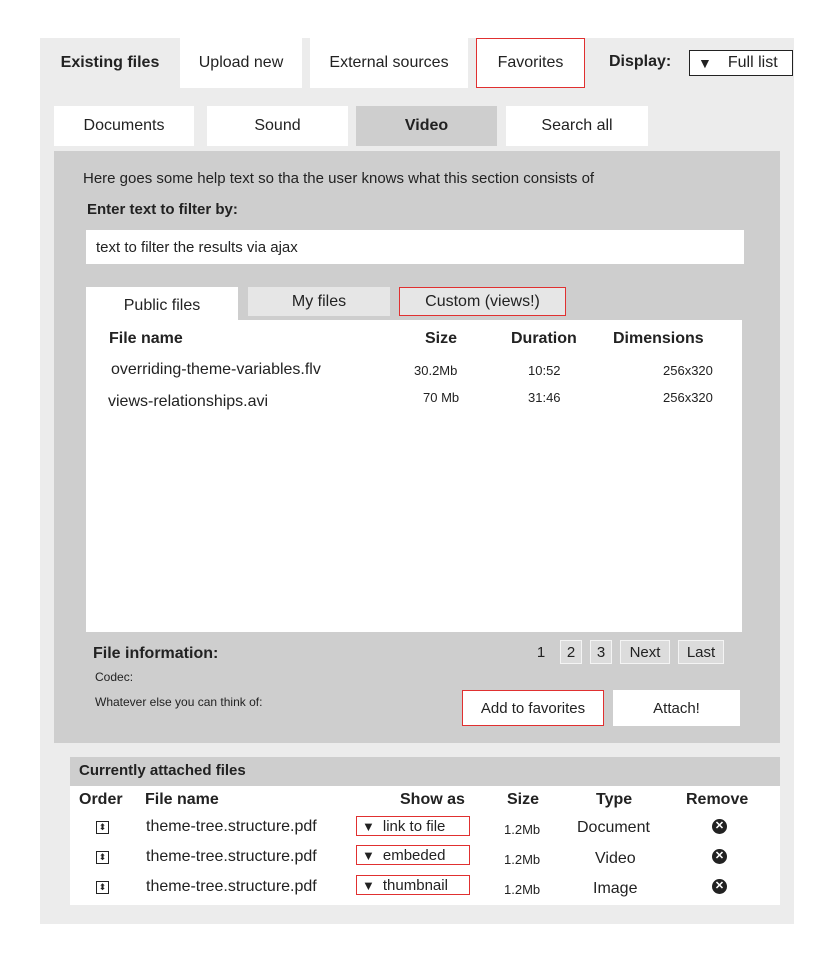  What do you see at coordinates (188, 401) in the screenshot?
I see `file-name-cell: views-relationships.avi` at bounding box center [188, 401].